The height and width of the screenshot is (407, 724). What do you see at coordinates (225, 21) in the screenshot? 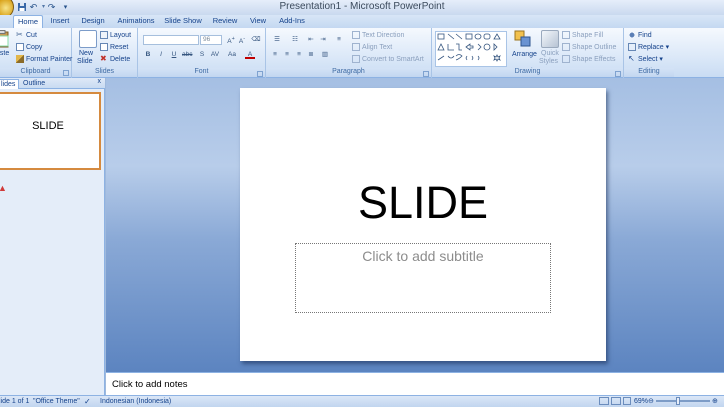
I see `tab-review: Review` at bounding box center [225, 21].